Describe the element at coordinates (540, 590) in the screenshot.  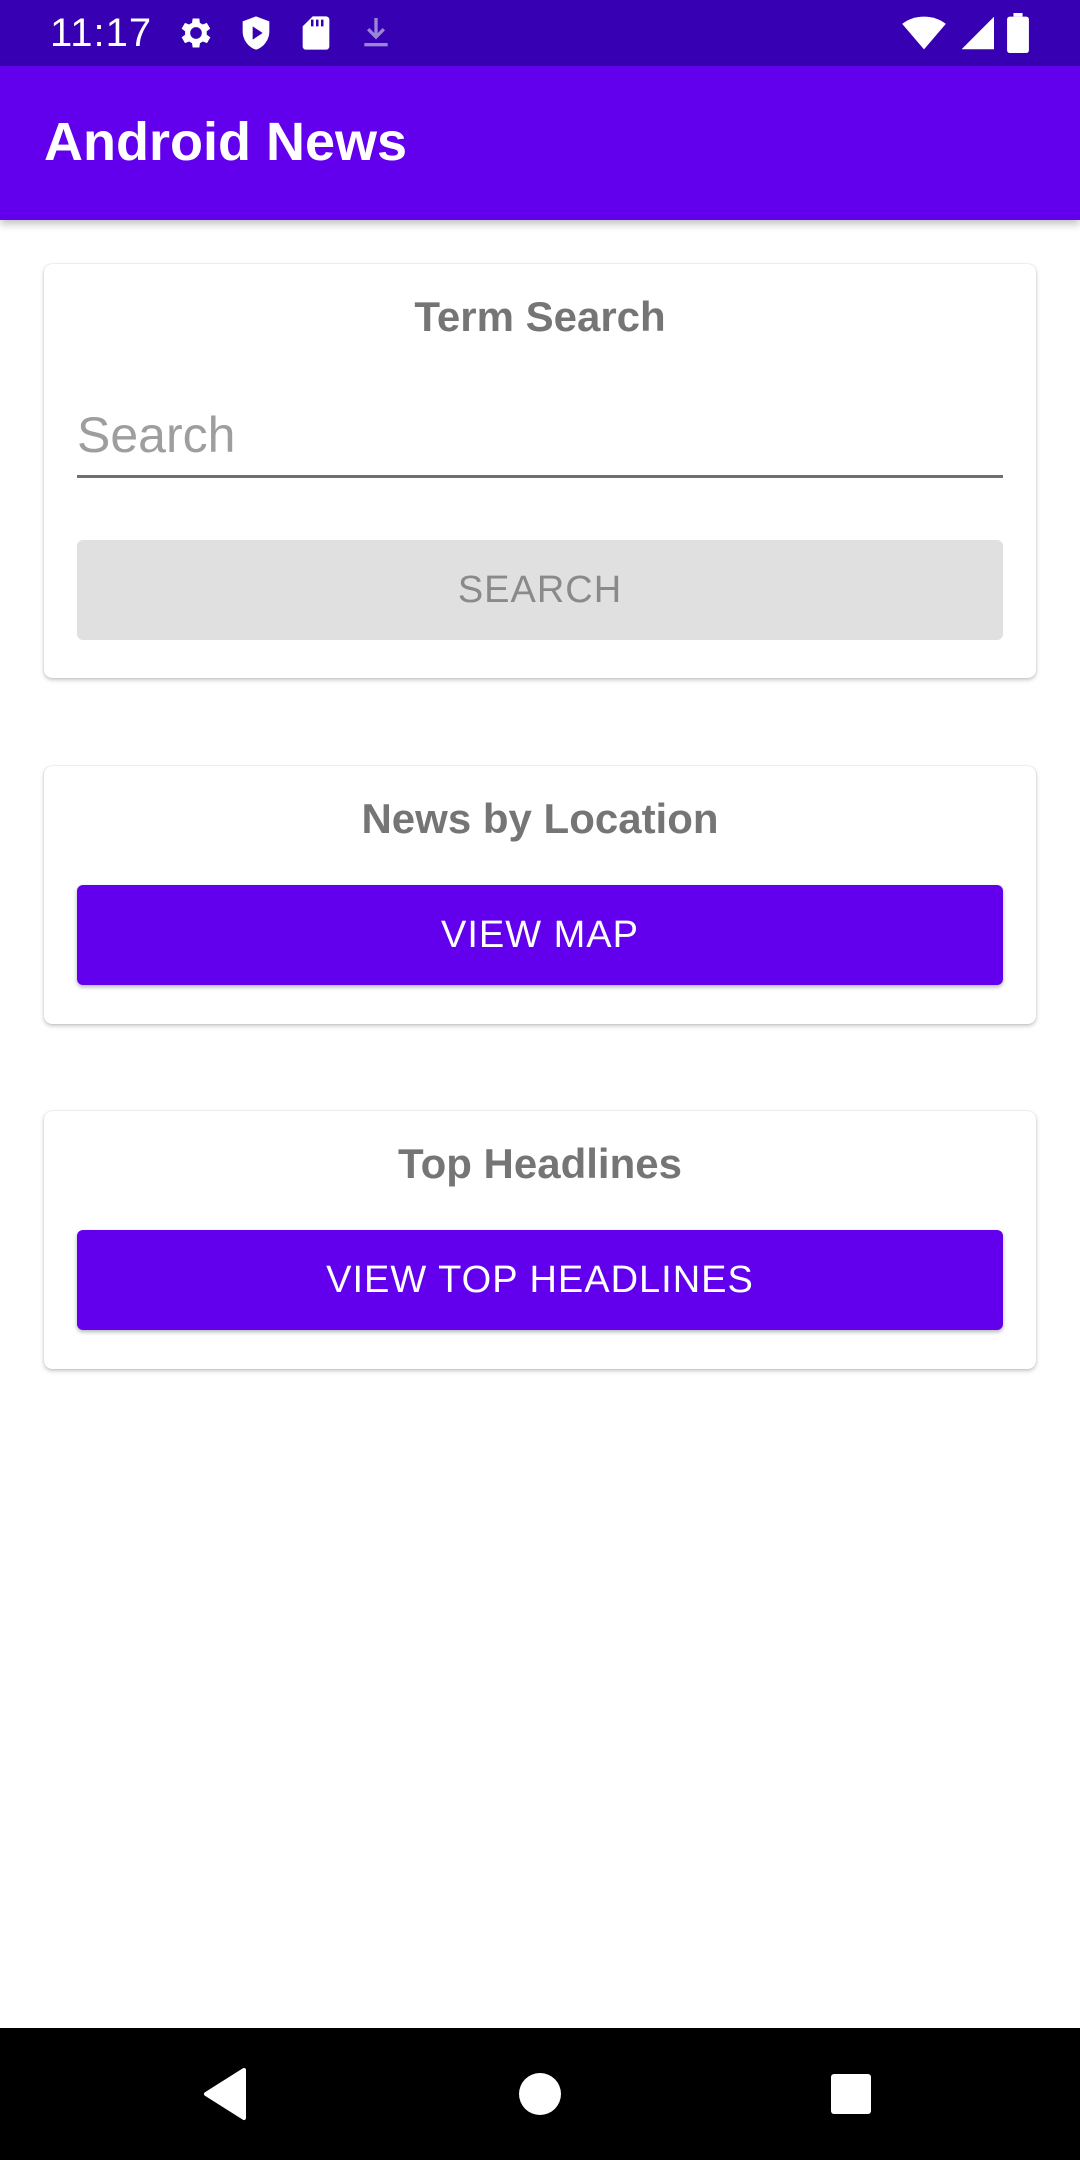
I see `search-button: SEARCH` at that location.